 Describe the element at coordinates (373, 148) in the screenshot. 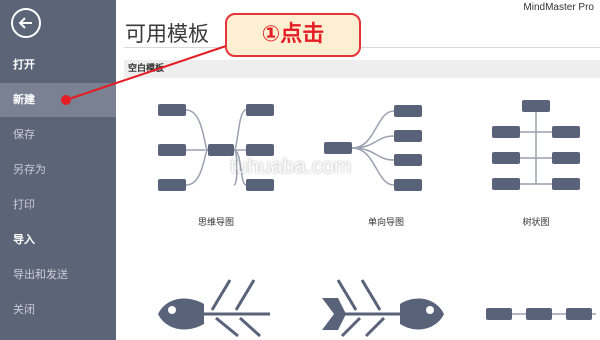

I see `one-way-map-icon` at that location.